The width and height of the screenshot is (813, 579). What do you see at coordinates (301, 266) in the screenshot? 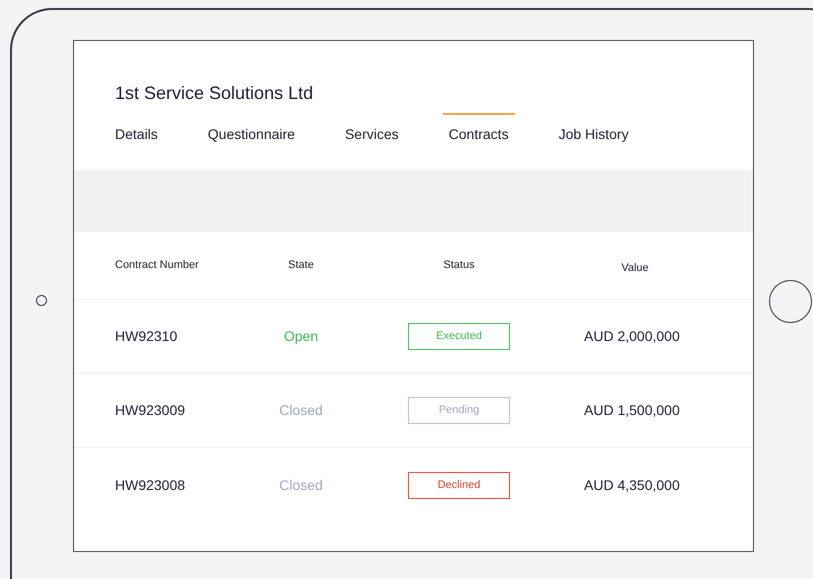
I see `column-header: State` at bounding box center [301, 266].